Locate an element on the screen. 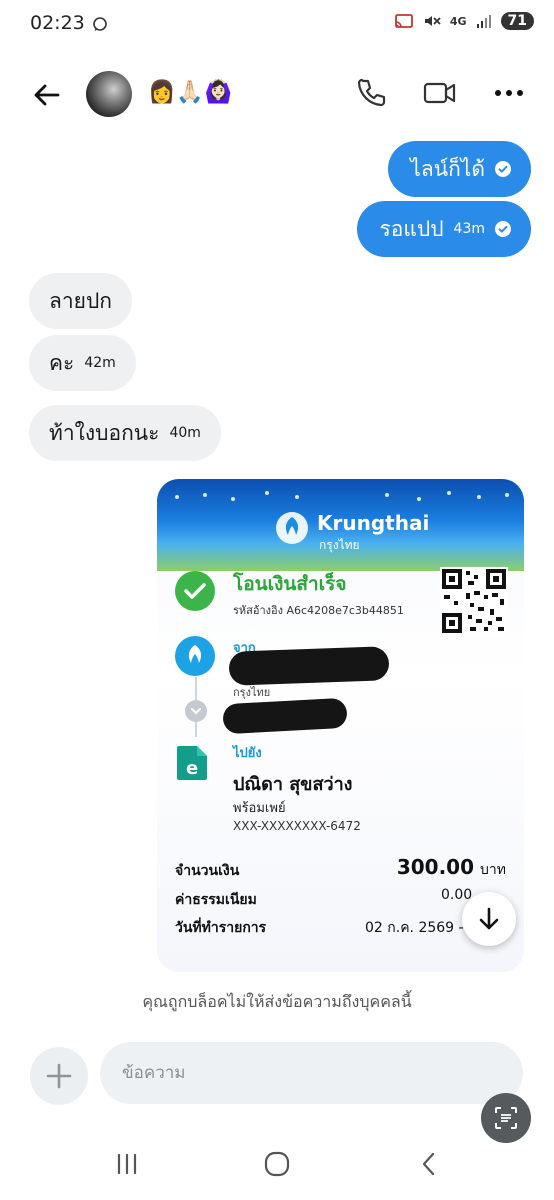 This screenshot has height=1200, width=554. amount-label: จำนวนเงิน is located at coordinates (207, 871).